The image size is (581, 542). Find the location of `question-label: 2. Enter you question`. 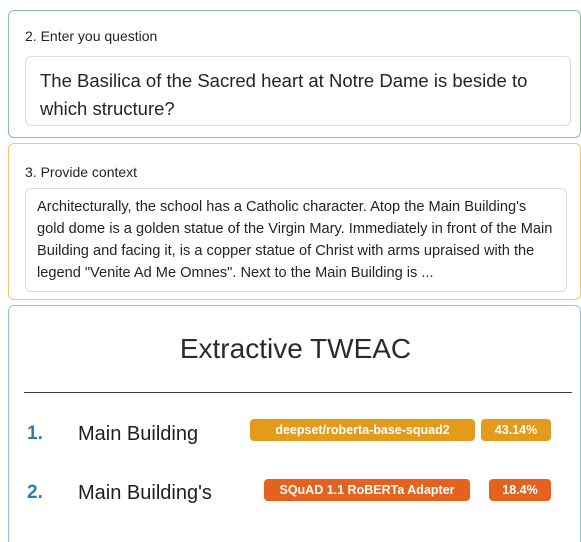

question-label: 2. Enter you question is located at coordinates (91, 36).